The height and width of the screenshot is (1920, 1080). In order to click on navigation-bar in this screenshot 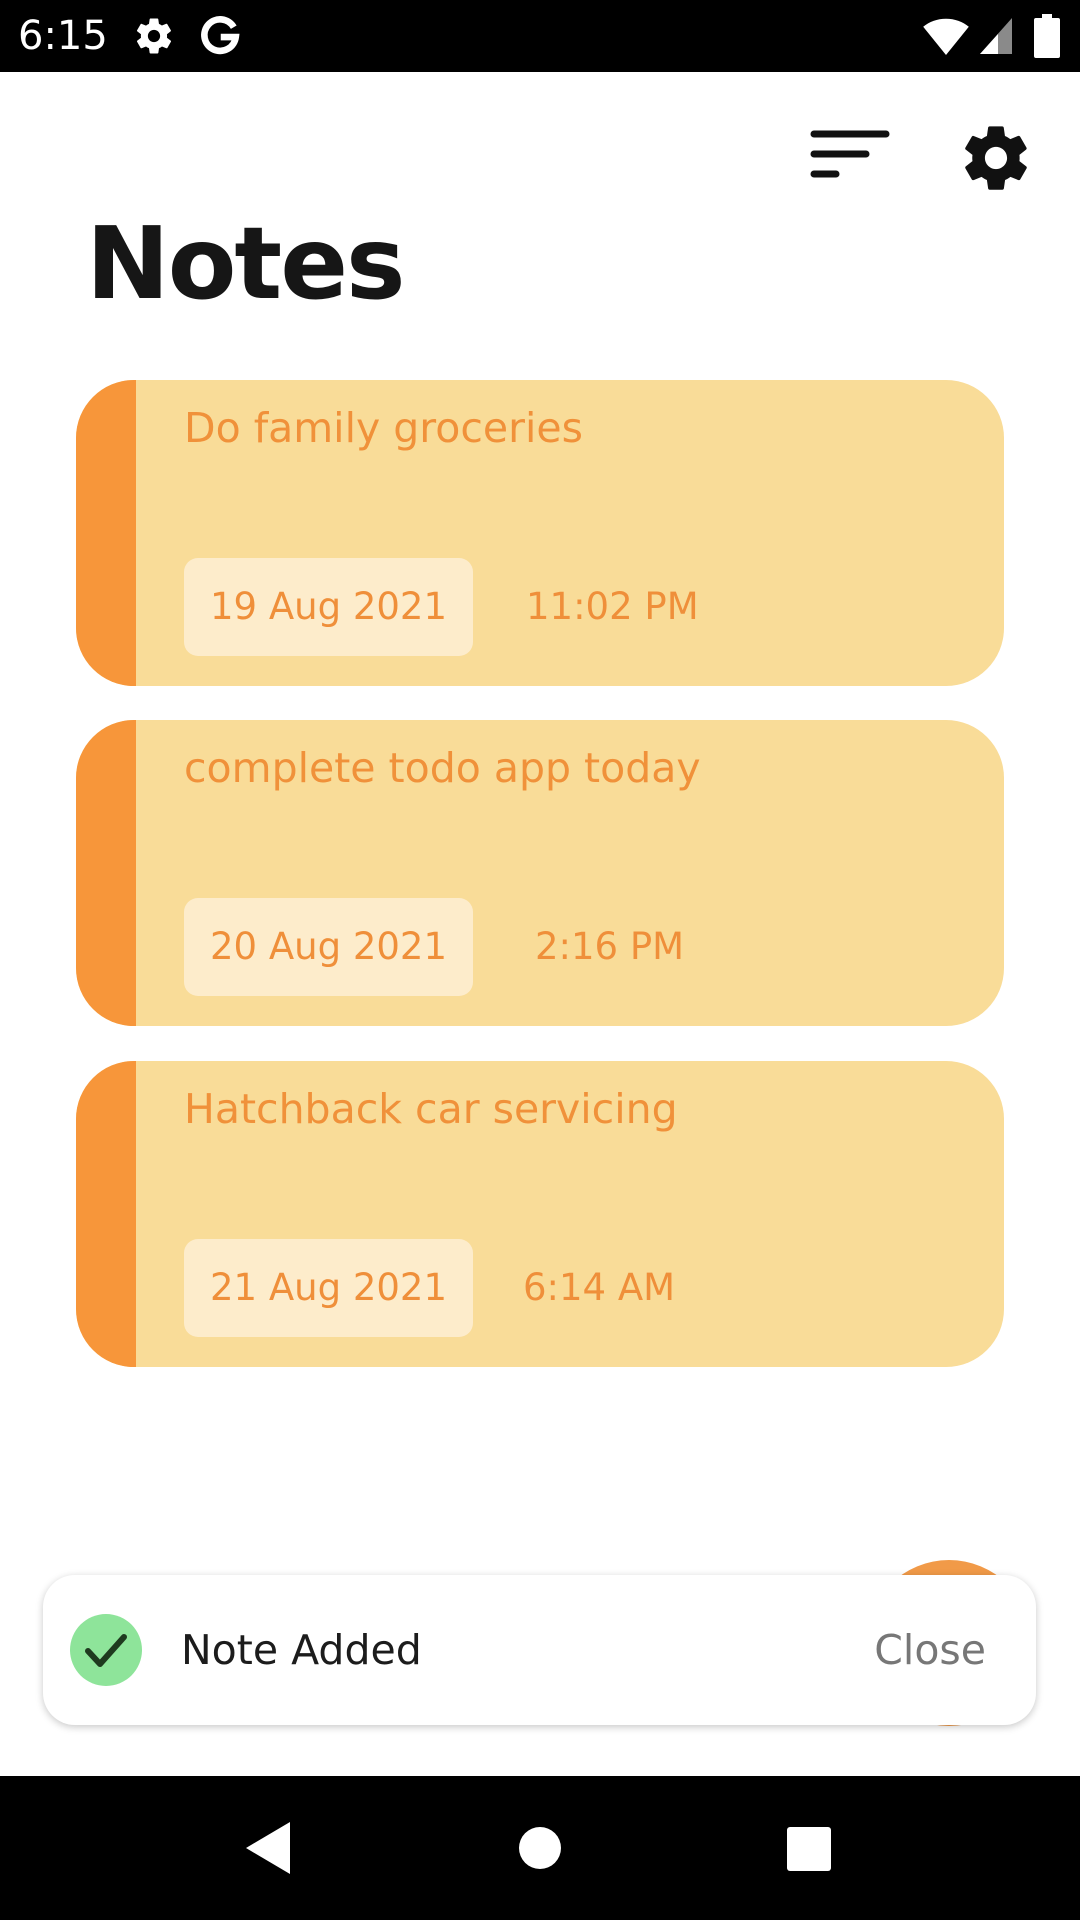, I will do `click(540, 1848)`.